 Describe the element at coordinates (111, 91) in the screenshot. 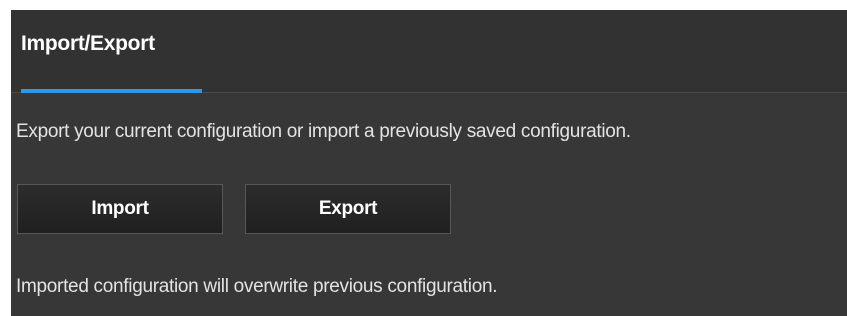

I see `active-tab-indicator` at that location.